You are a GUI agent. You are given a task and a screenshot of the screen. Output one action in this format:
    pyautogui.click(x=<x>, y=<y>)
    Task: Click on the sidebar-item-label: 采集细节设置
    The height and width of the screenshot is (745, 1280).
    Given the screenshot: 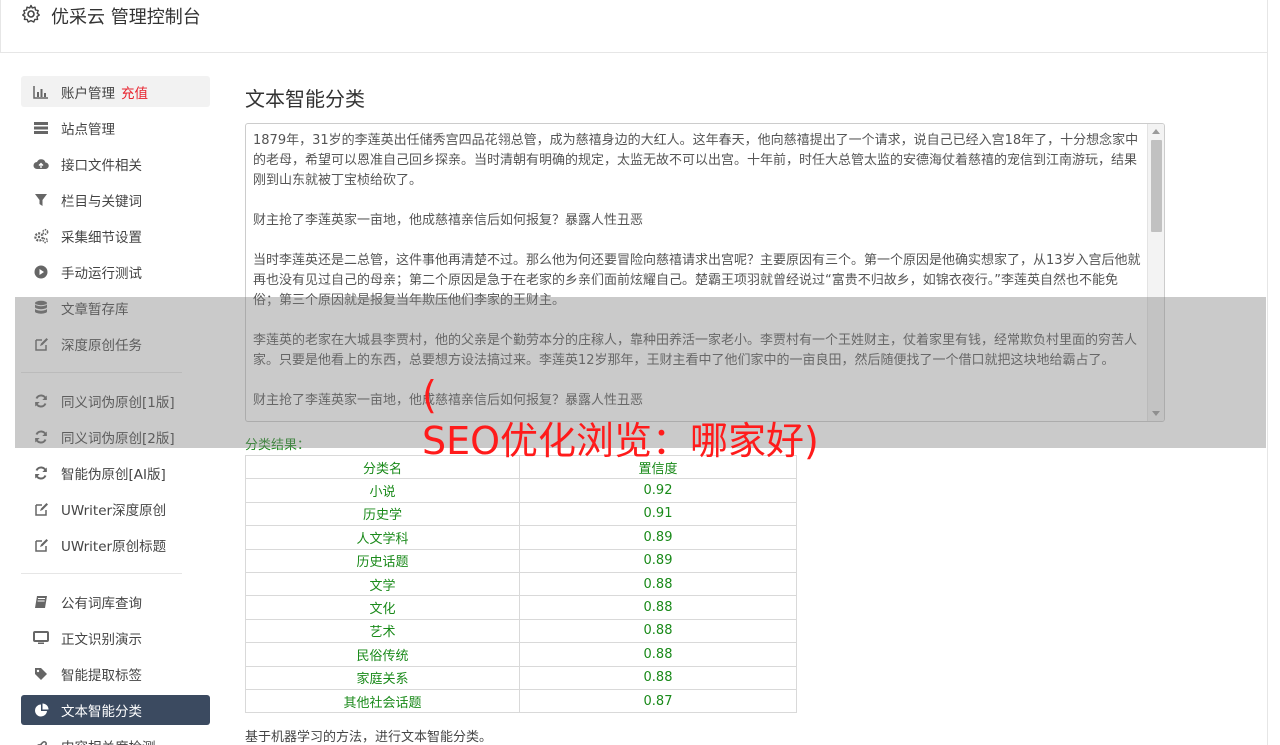 What is the action you would take?
    pyautogui.click(x=101, y=238)
    